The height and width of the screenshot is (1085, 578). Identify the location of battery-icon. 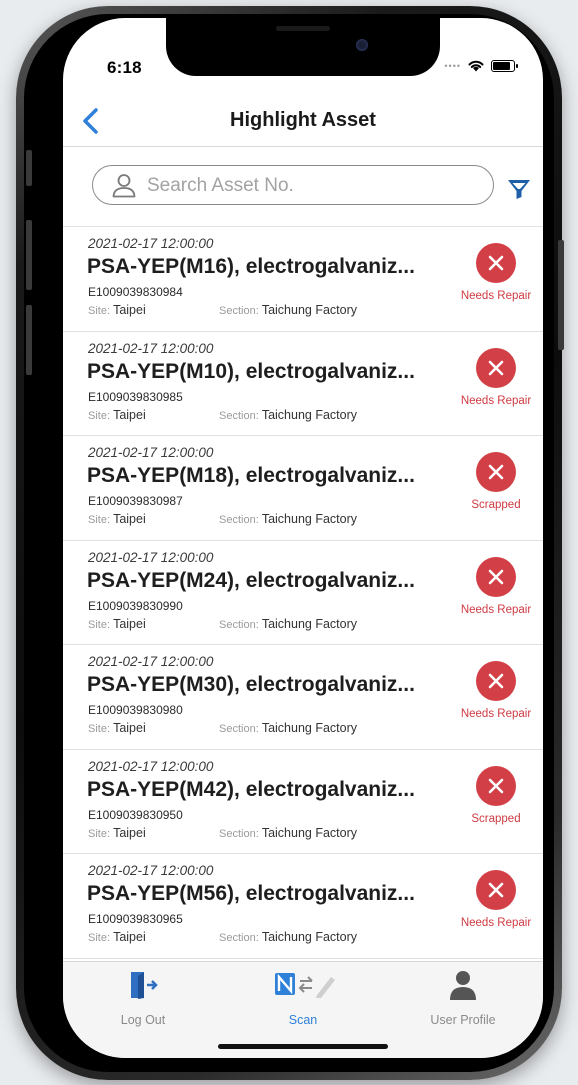
(504, 65).